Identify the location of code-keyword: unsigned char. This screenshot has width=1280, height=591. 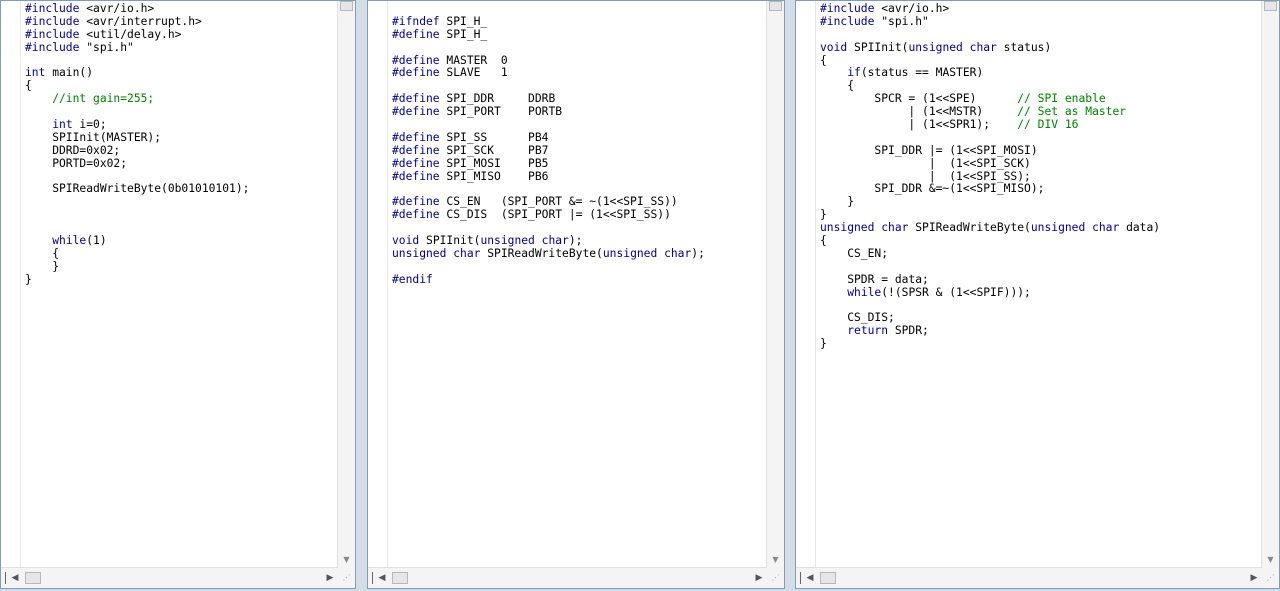
(864, 228).